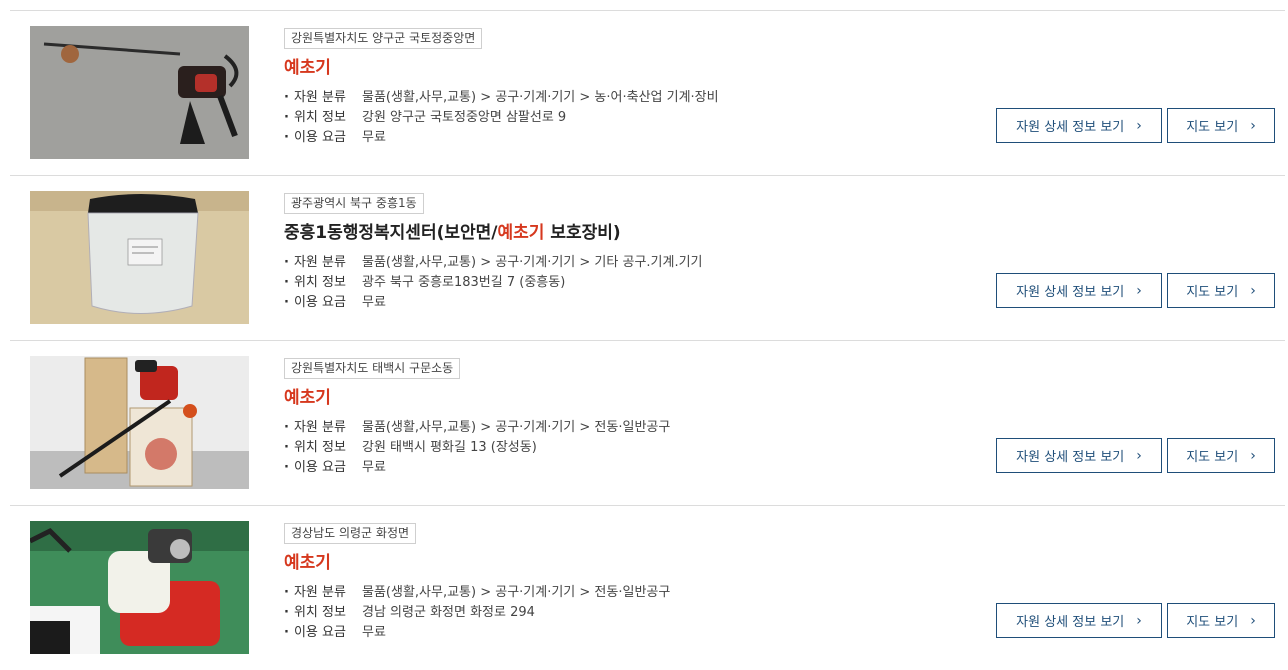  What do you see at coordinates (464, 117) in the screenshot?
I see `location-value: 강원 양구군 국토정중앙면 삼팔선로 9` at bounding box center [464, 117].